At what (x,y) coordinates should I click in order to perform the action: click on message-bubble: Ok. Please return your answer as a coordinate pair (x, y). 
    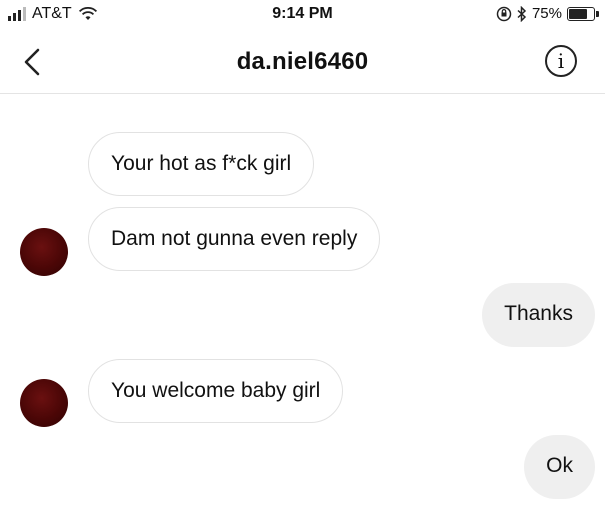
    Looking at the image, I should click on (559, 467).